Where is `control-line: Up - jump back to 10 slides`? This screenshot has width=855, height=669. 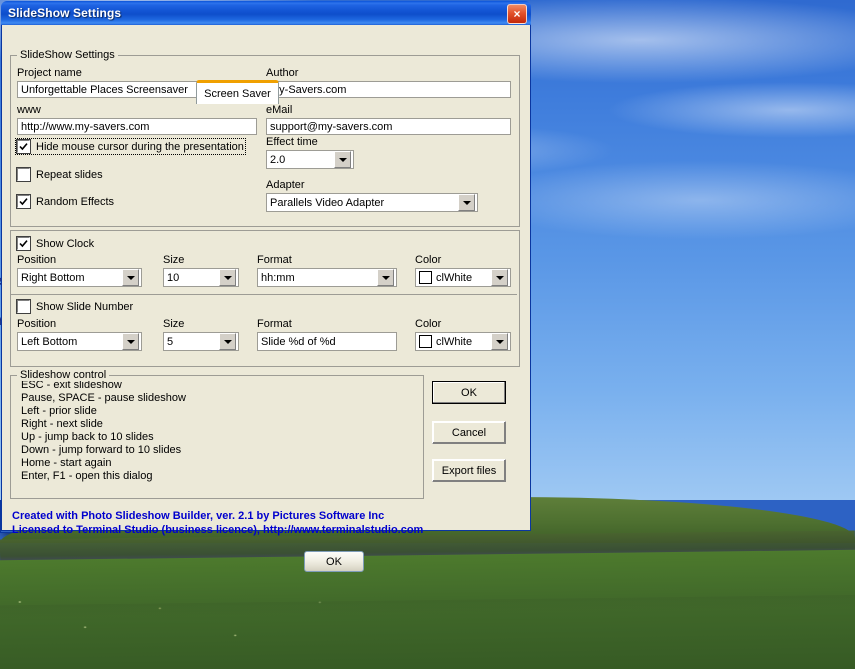
control-line: Up - jump back to 10 slides is located at coordinates (87, 437).